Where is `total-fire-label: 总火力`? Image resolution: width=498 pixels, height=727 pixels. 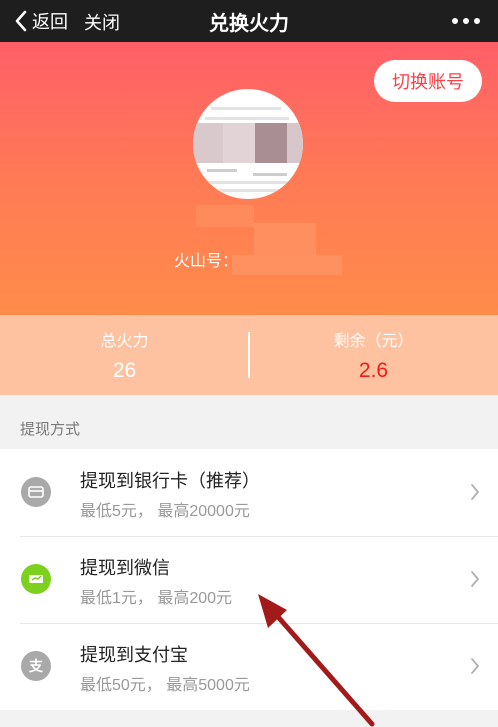
total-fire-label: 总火力 is located at coordinates (124, 341).